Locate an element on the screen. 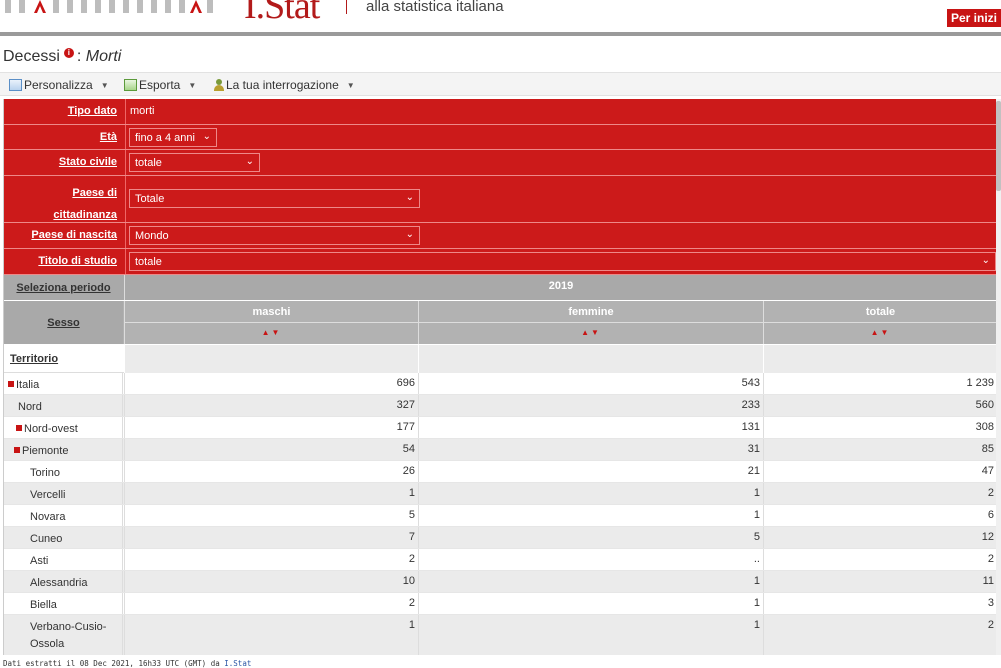 This screenshot has width=1001, height=668. period-row: Seleziona periodo 2019 is located at coordinates (500, 288).